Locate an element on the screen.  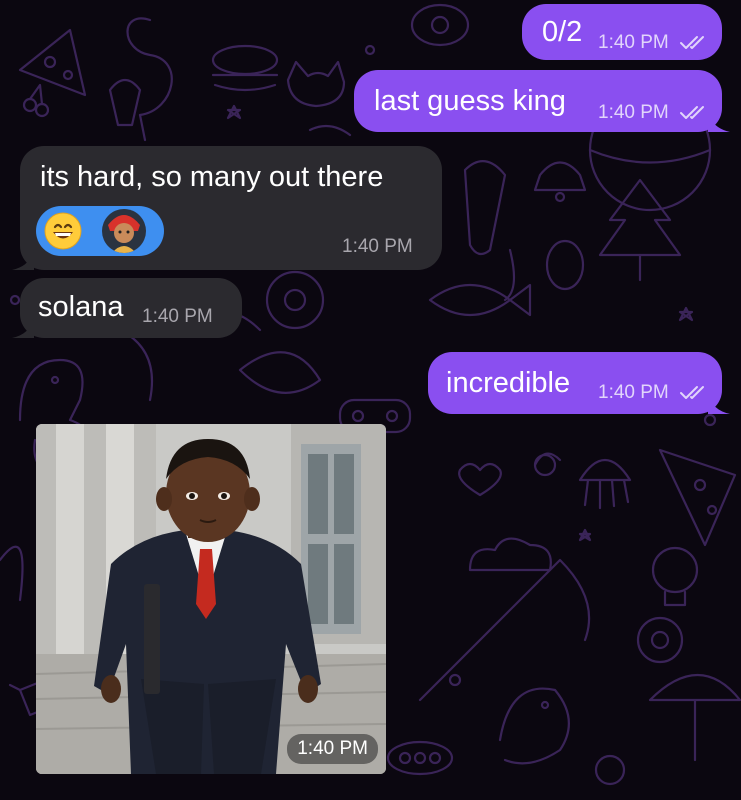
incoming-message: its hard, so many out there 1:40 PM is located at coordinates (227, 208).